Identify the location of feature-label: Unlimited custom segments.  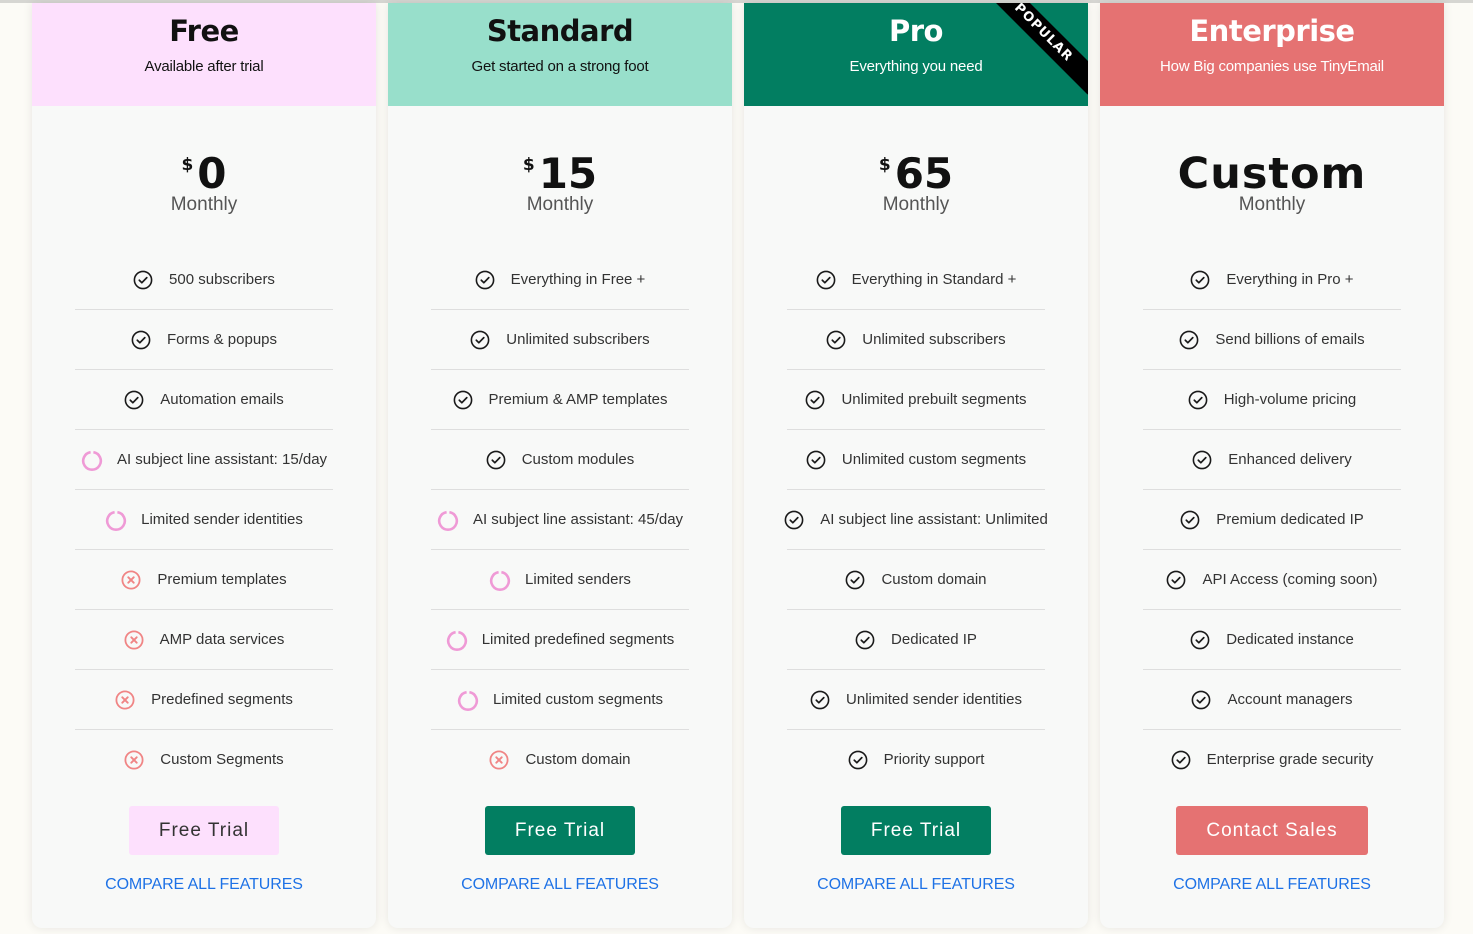
(934, 459).